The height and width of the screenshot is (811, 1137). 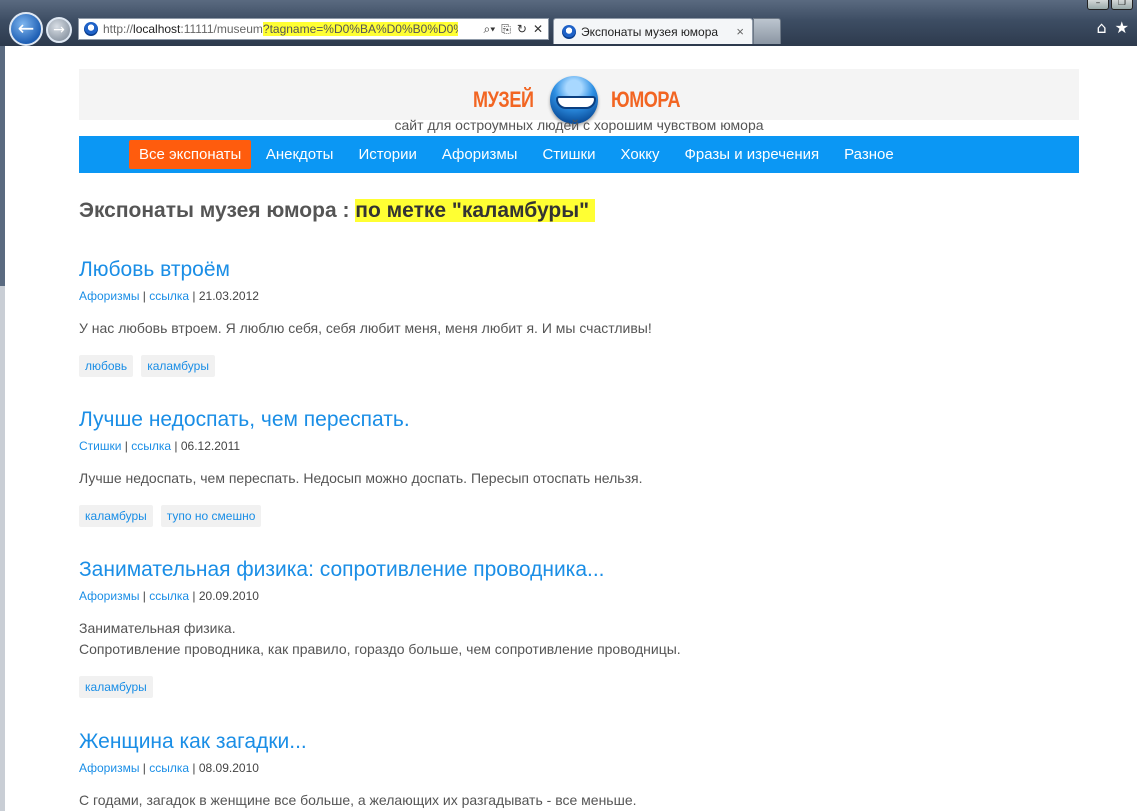 I want to click on nav-item-frazy: Фразы и изречения, so click(x=752, y=154).